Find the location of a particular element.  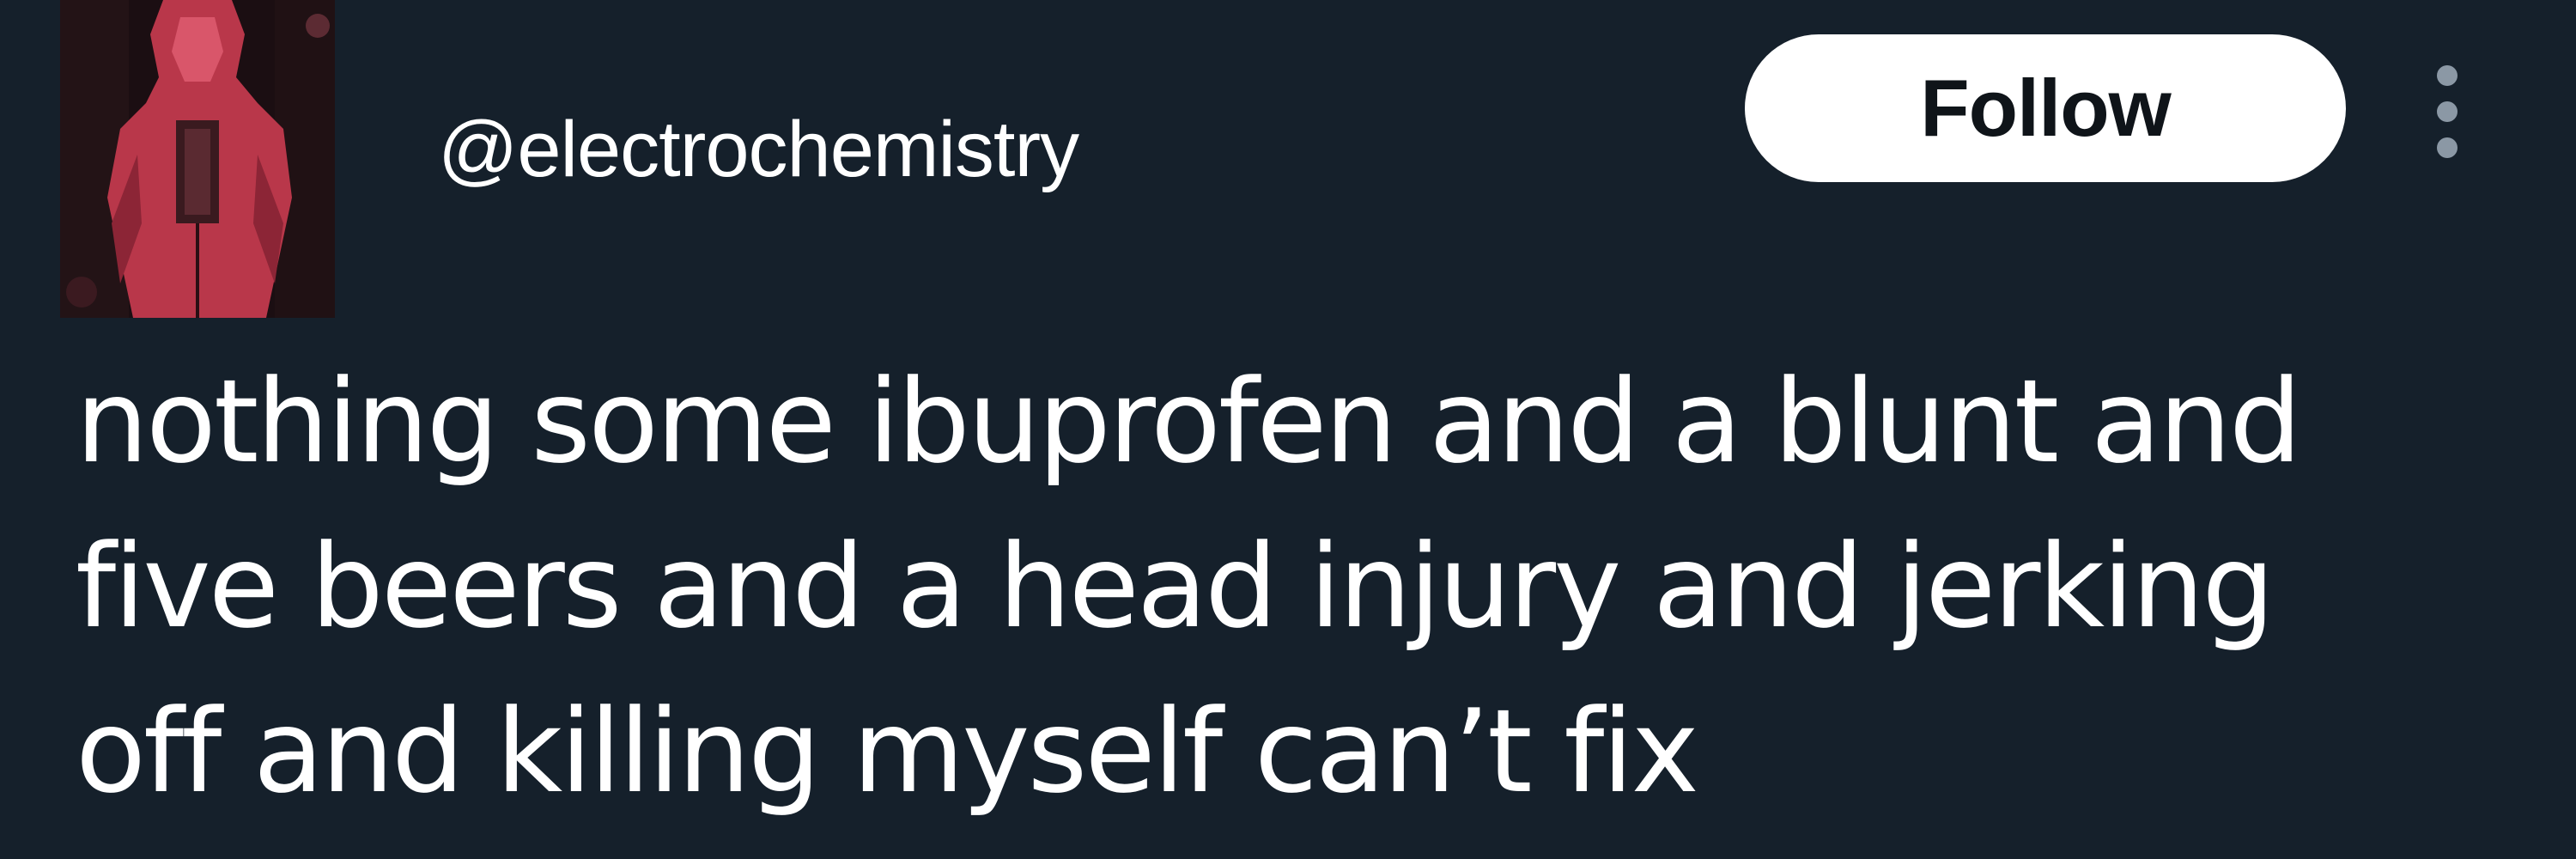

avatar is located at coordinates (197, 159).